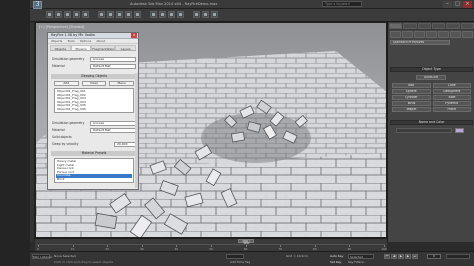 The width and height of the screenshot is (474, 266). What do you see at coordinates (180, 14) in the screenshot?
I see `align-icon` at bounding box center [180, 14].